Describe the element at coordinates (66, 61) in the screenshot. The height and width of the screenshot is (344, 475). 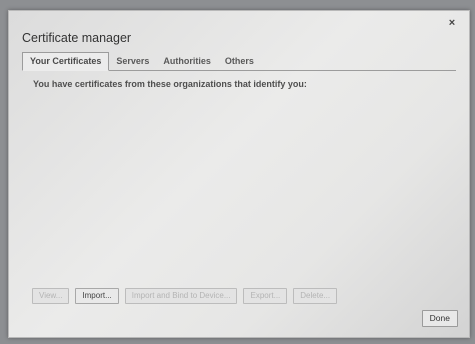
I see `tab-your-certificates: Your Certificates` at that location.